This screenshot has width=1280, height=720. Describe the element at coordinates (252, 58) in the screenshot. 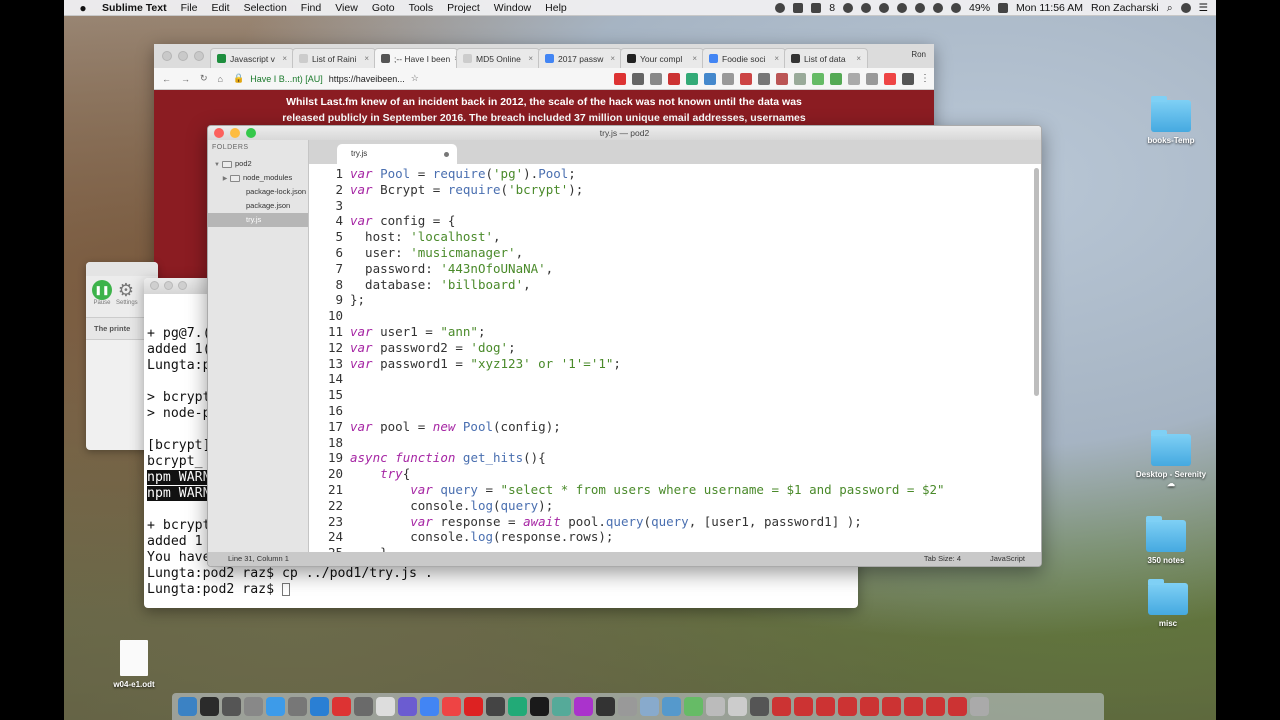

I see `browser-tab: Javascript v ×` at that location.